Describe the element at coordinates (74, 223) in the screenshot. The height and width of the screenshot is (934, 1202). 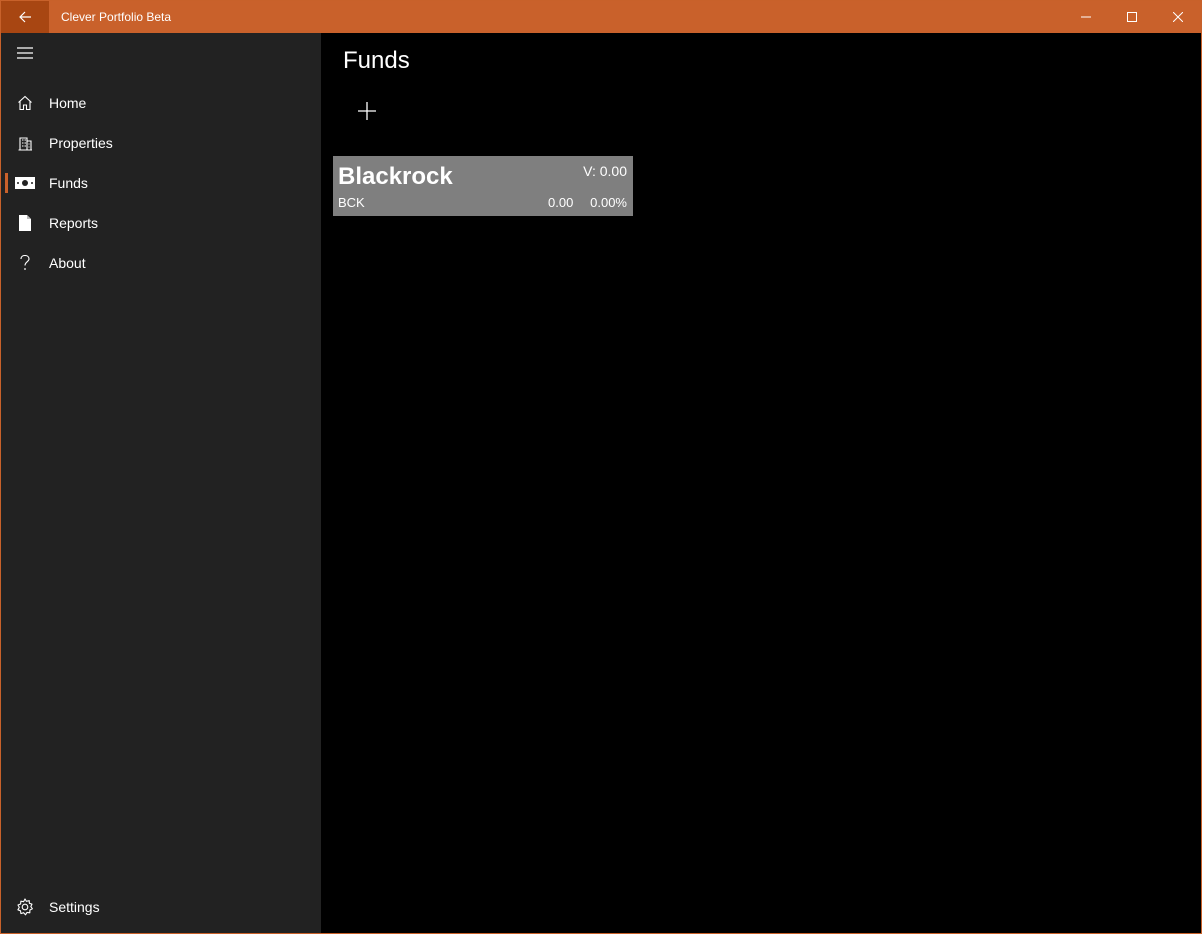
I see `sidebar-item-label: Reports` at that location.